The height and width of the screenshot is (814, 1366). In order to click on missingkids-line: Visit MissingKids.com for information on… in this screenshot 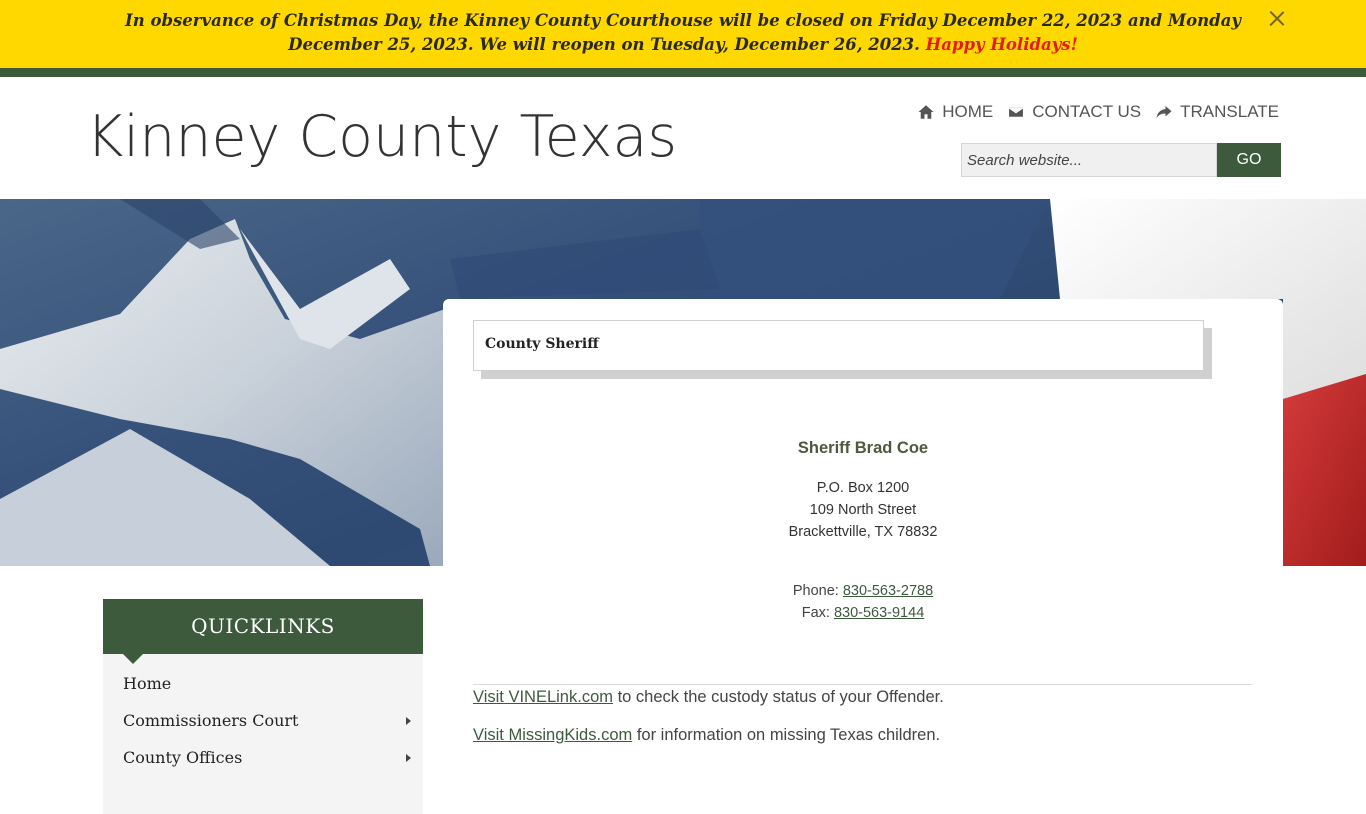, I will do `click(706, 735)`.